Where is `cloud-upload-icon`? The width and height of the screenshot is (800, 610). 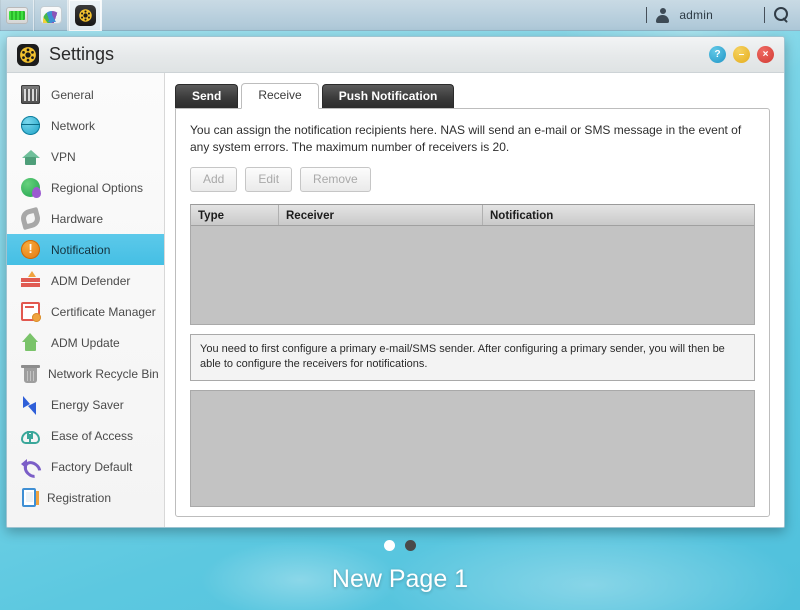
cloud-upload-icon is located at coordinates (30, 437).